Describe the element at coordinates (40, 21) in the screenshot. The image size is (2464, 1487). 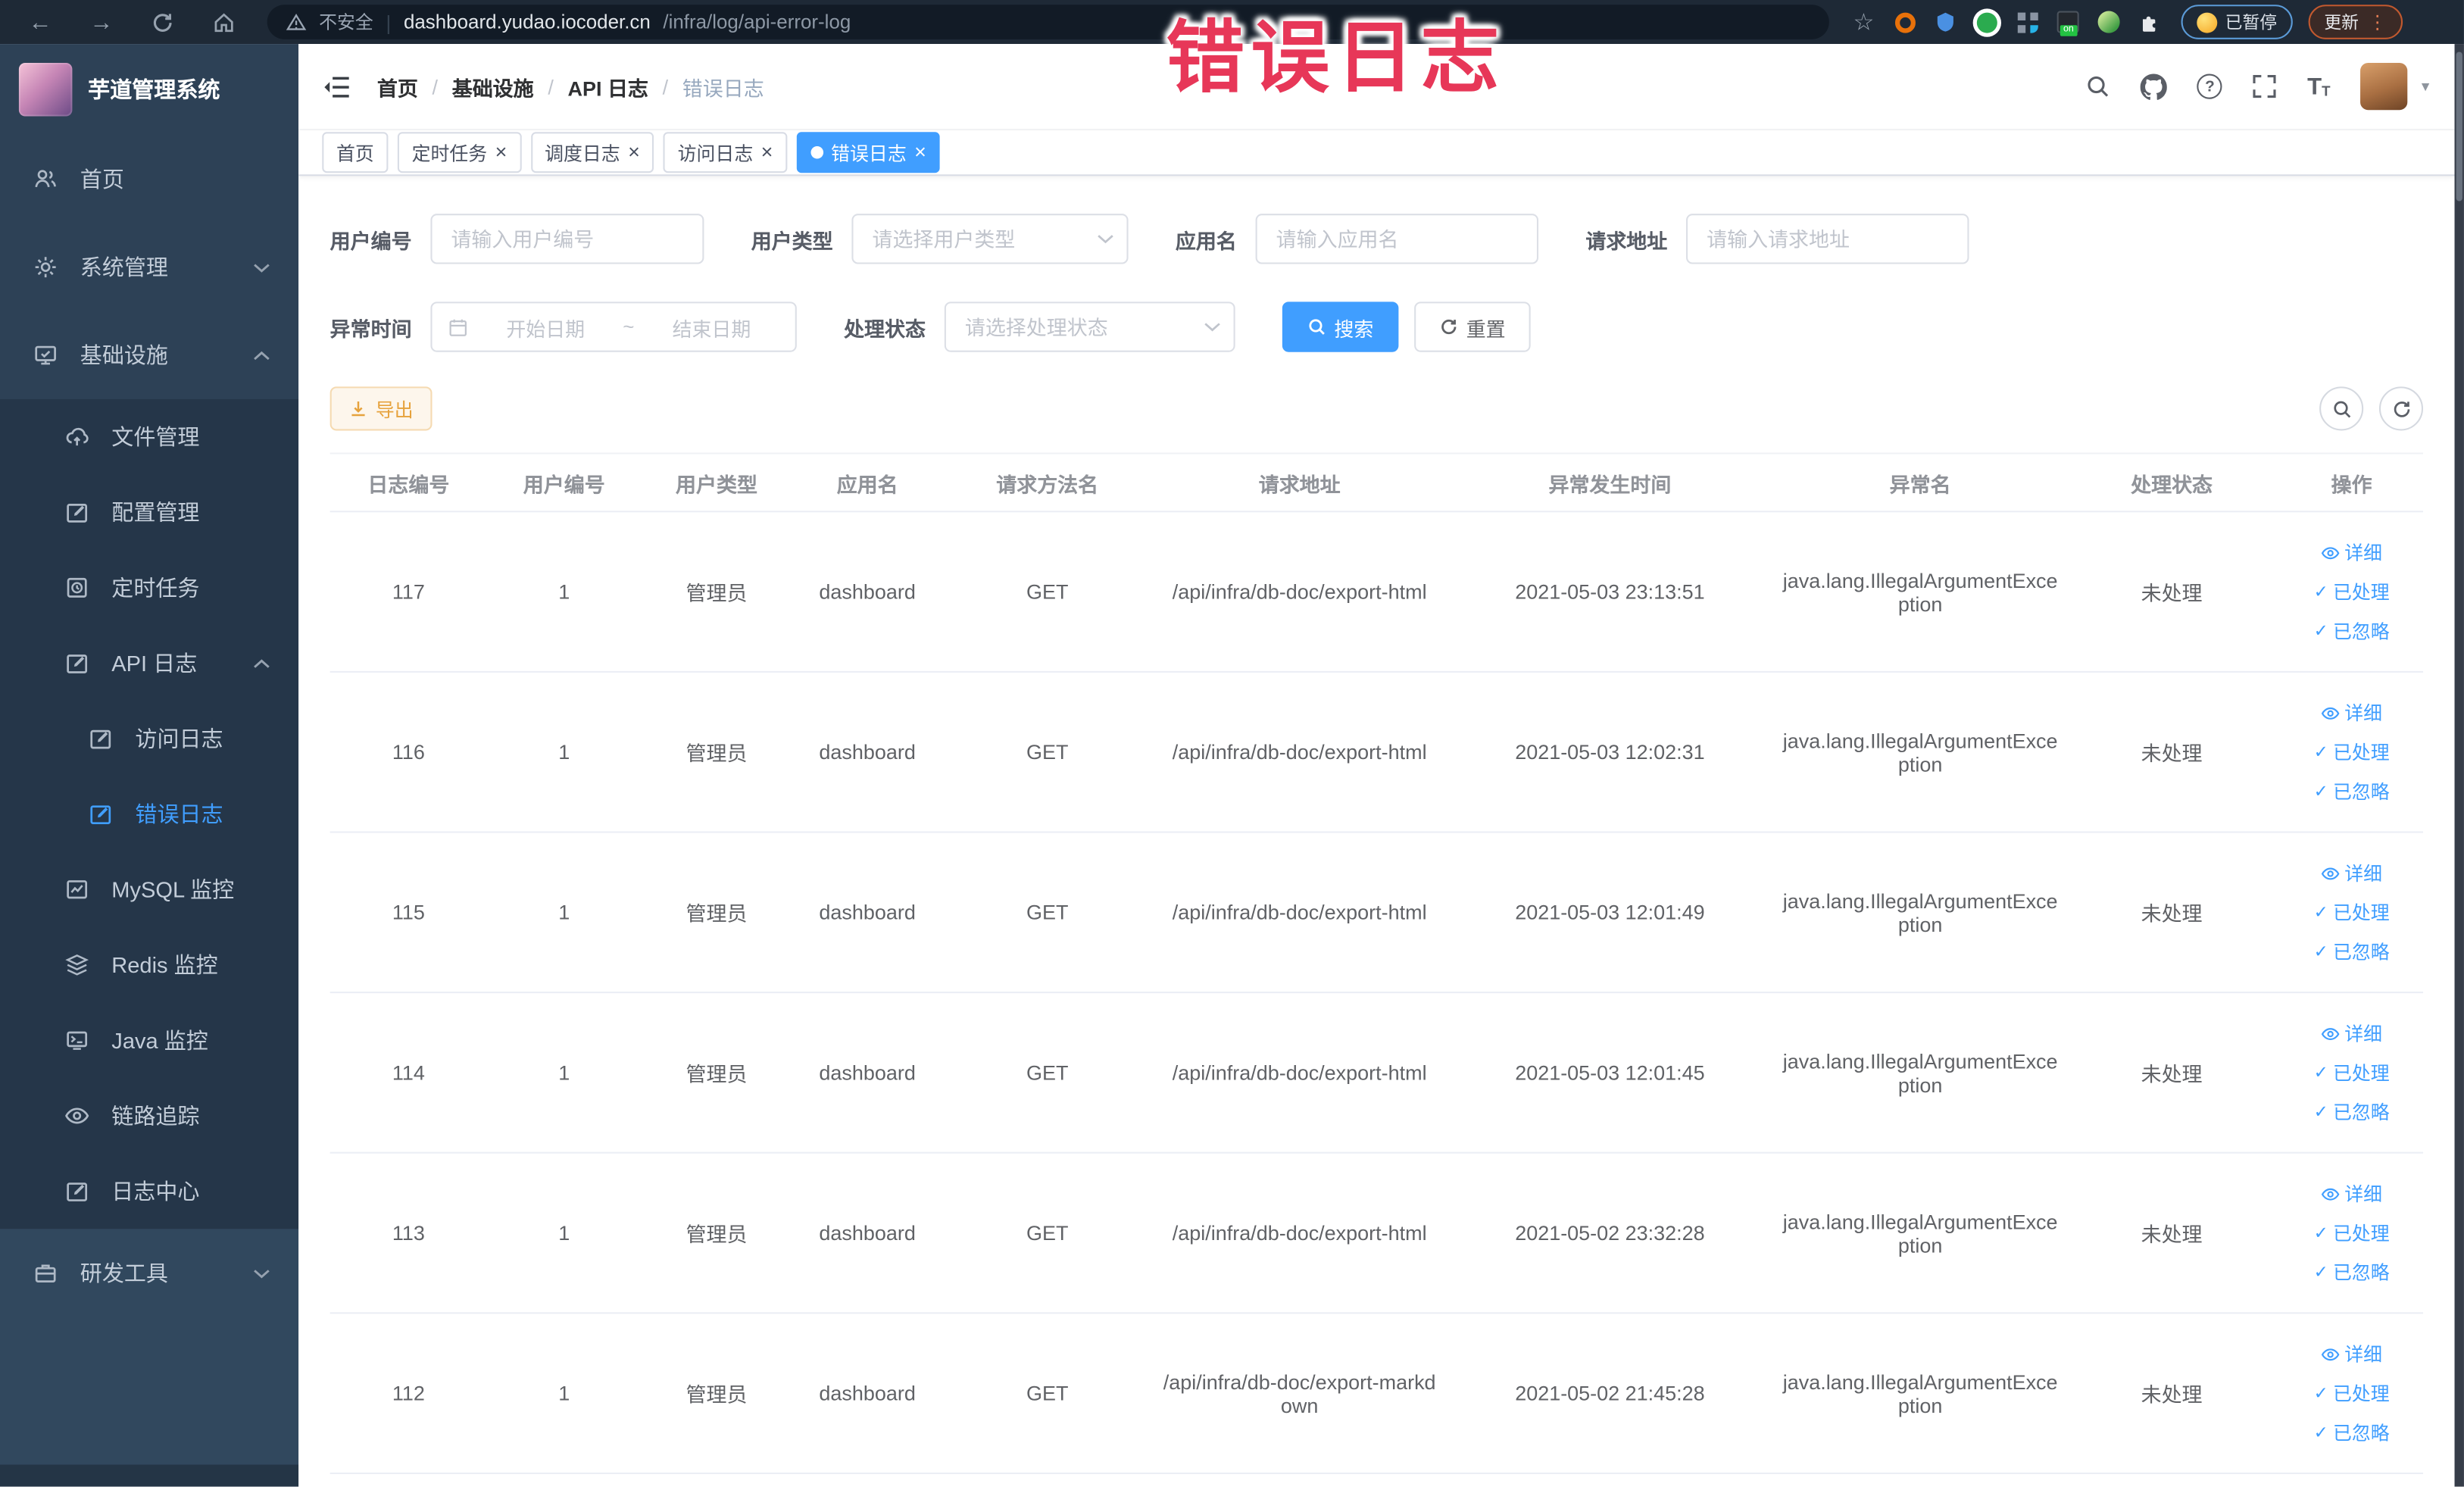
I see `back-icon: ←` at that location.